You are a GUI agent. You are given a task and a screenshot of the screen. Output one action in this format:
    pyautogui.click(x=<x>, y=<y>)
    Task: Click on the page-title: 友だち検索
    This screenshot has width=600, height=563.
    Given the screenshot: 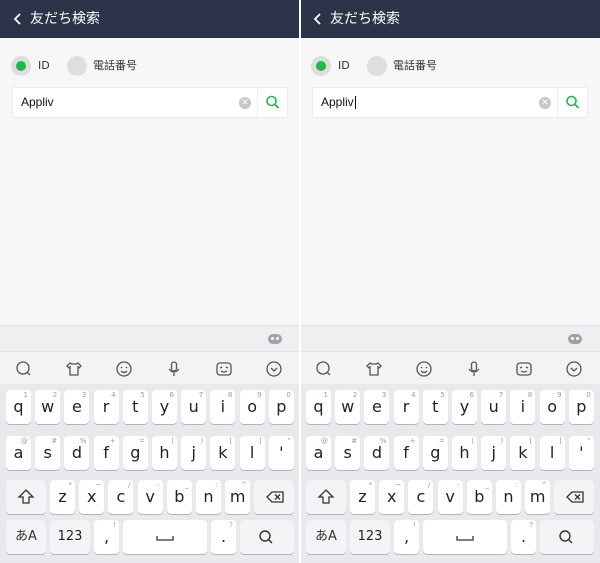 What is the action you would take?
    pyautogui.click(x=365, y=19)
    